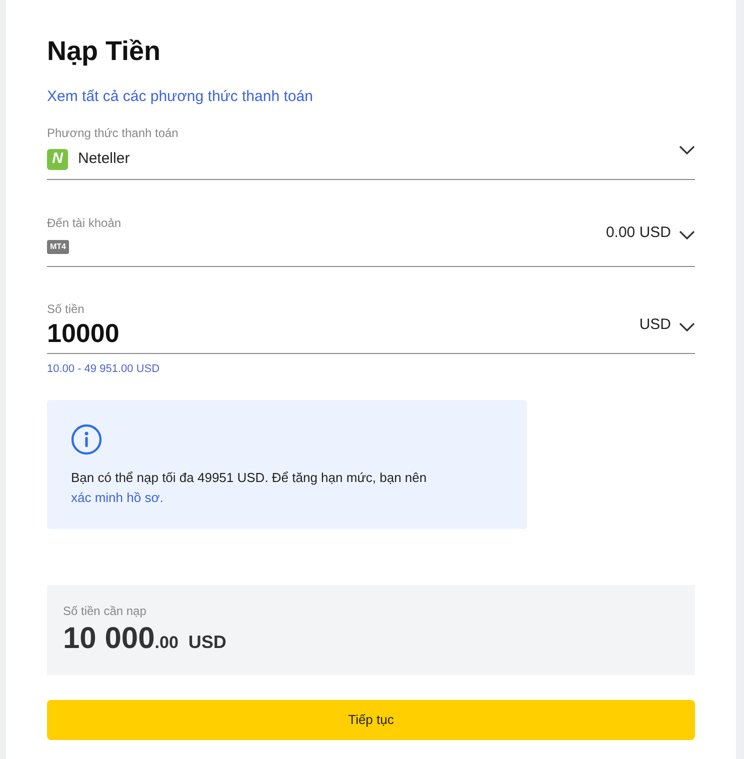  Describe the element at coordinates (655, 325) in the screenshot. I see `currency-value: USD` at that location.